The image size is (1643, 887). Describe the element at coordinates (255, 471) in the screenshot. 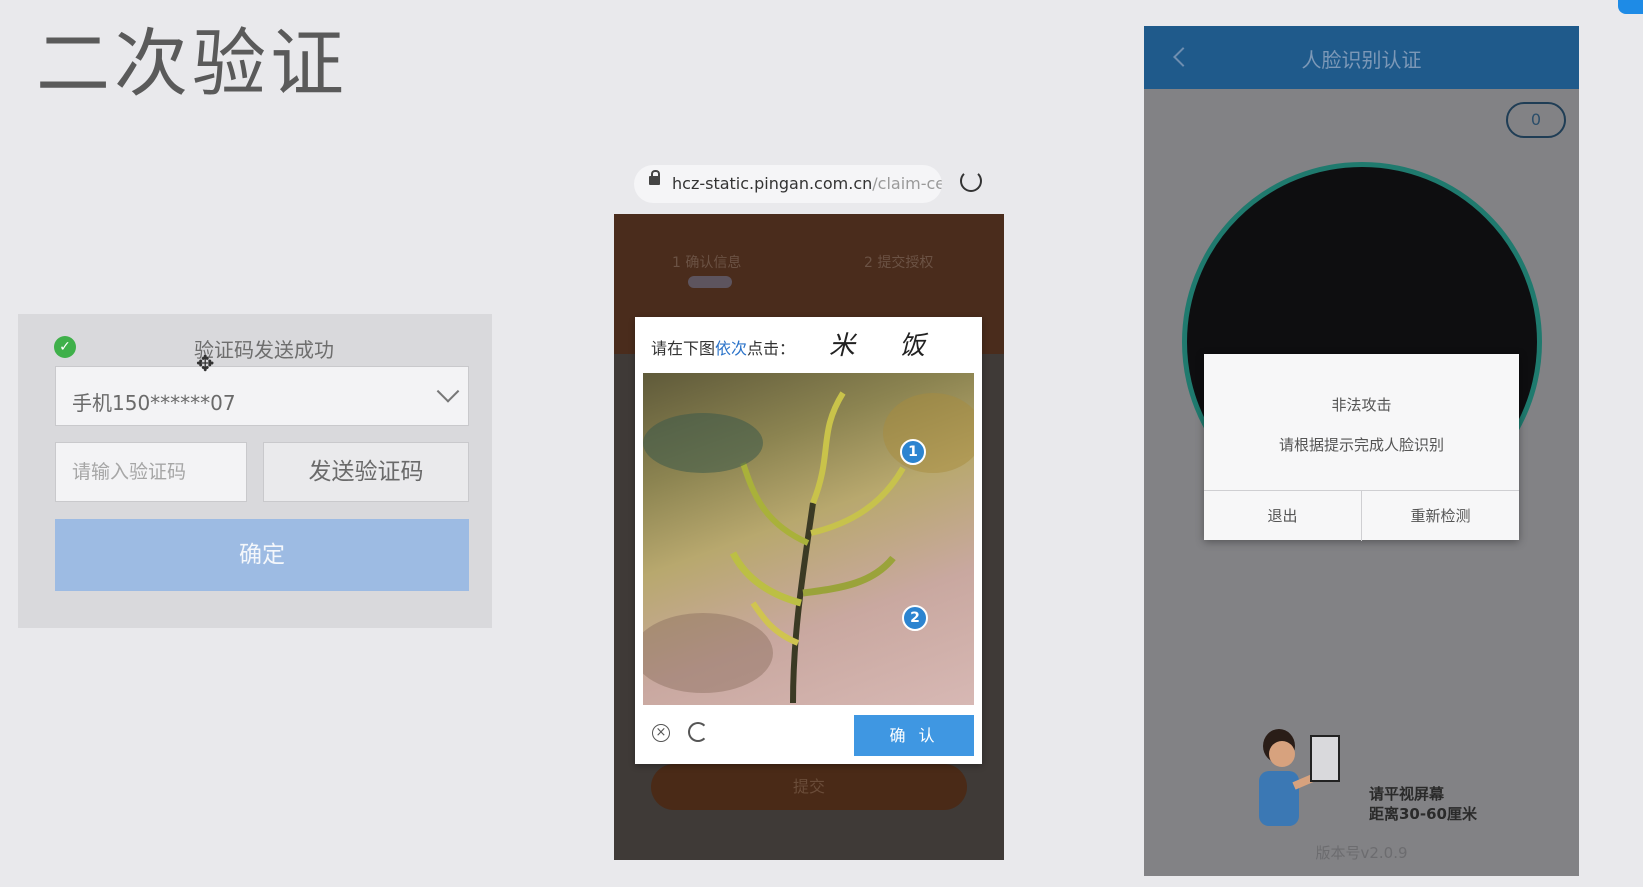

I see `sms-verification-panel: ✓ 验证码发送成功 手机150******07 发送验证码 确定` at that location.